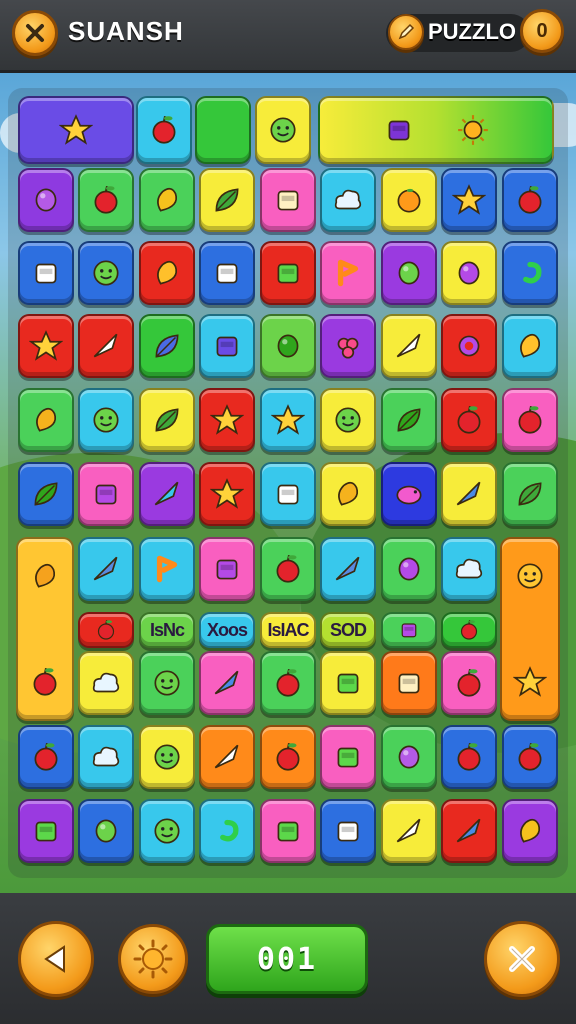 The width and height of the screenshot is (576, 1024). Describe the element at coordinates (227, 630) in the screenshot. I see `word-strip-text-tile: Xoos` at that location.